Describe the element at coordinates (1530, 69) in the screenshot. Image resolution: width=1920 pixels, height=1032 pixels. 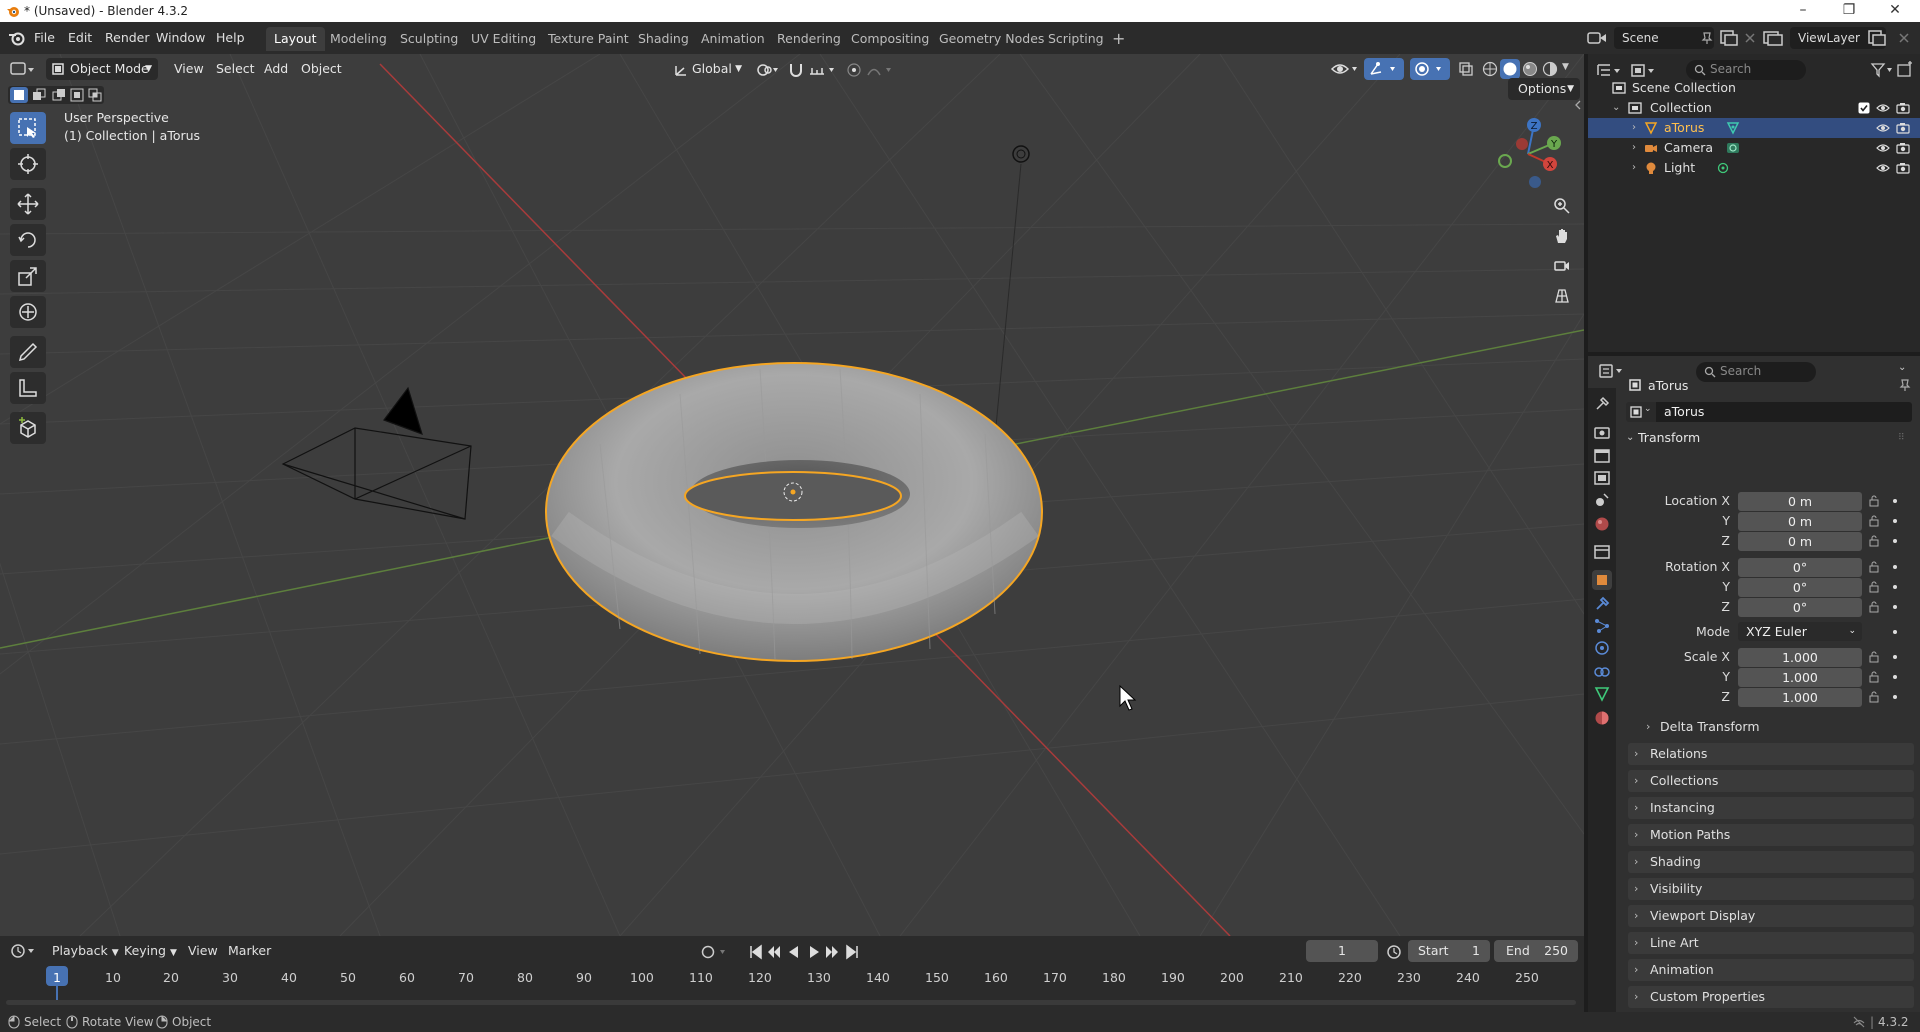
I see `material-preview-icon` at that location.